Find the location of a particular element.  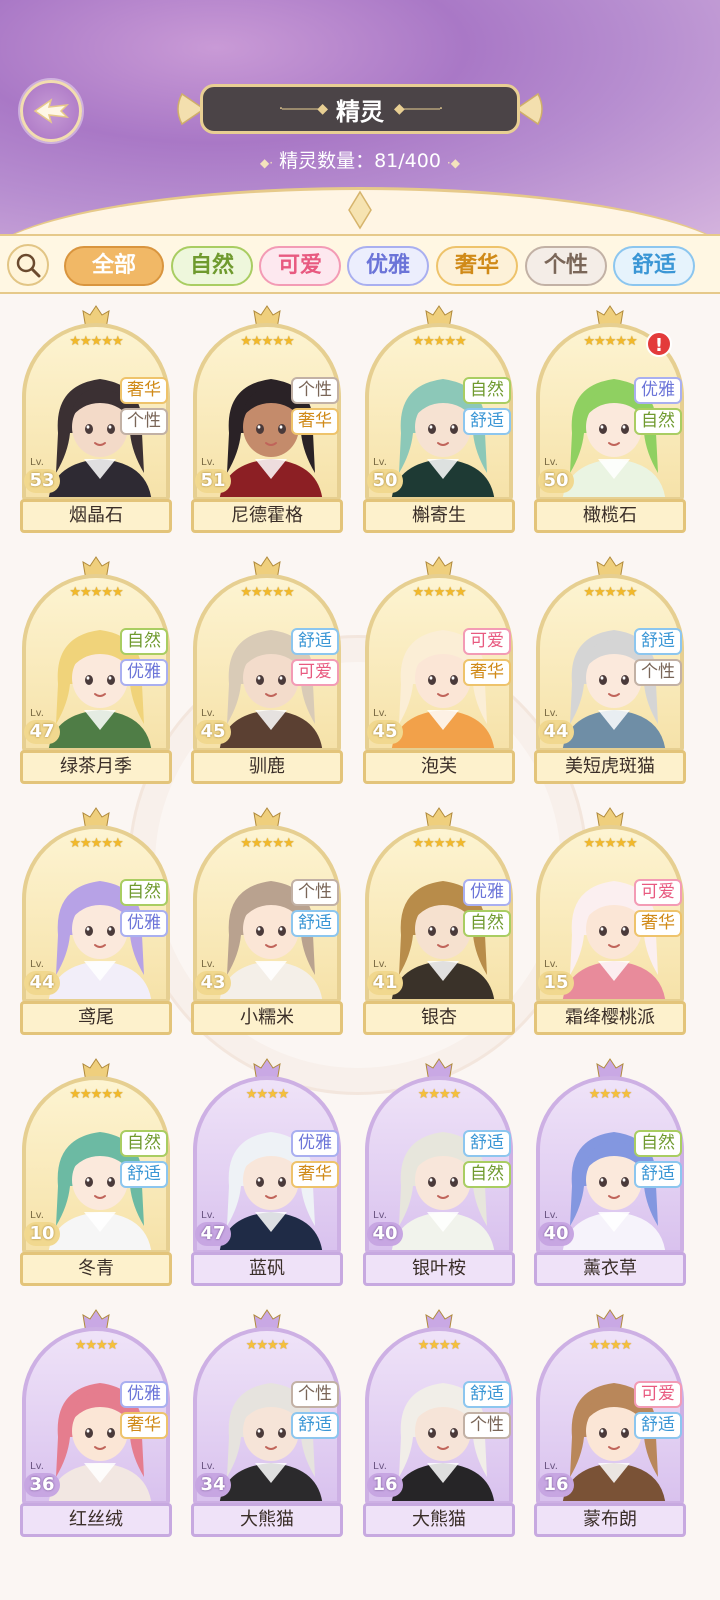

level-badge: Lv. 50 is located at coordinates (387, 476).